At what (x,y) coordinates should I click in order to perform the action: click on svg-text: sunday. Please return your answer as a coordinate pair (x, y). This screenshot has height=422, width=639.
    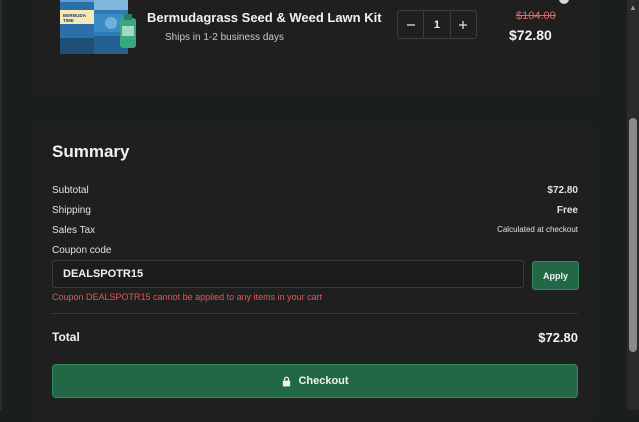
    Looking at the image, I should click on (72, 0).